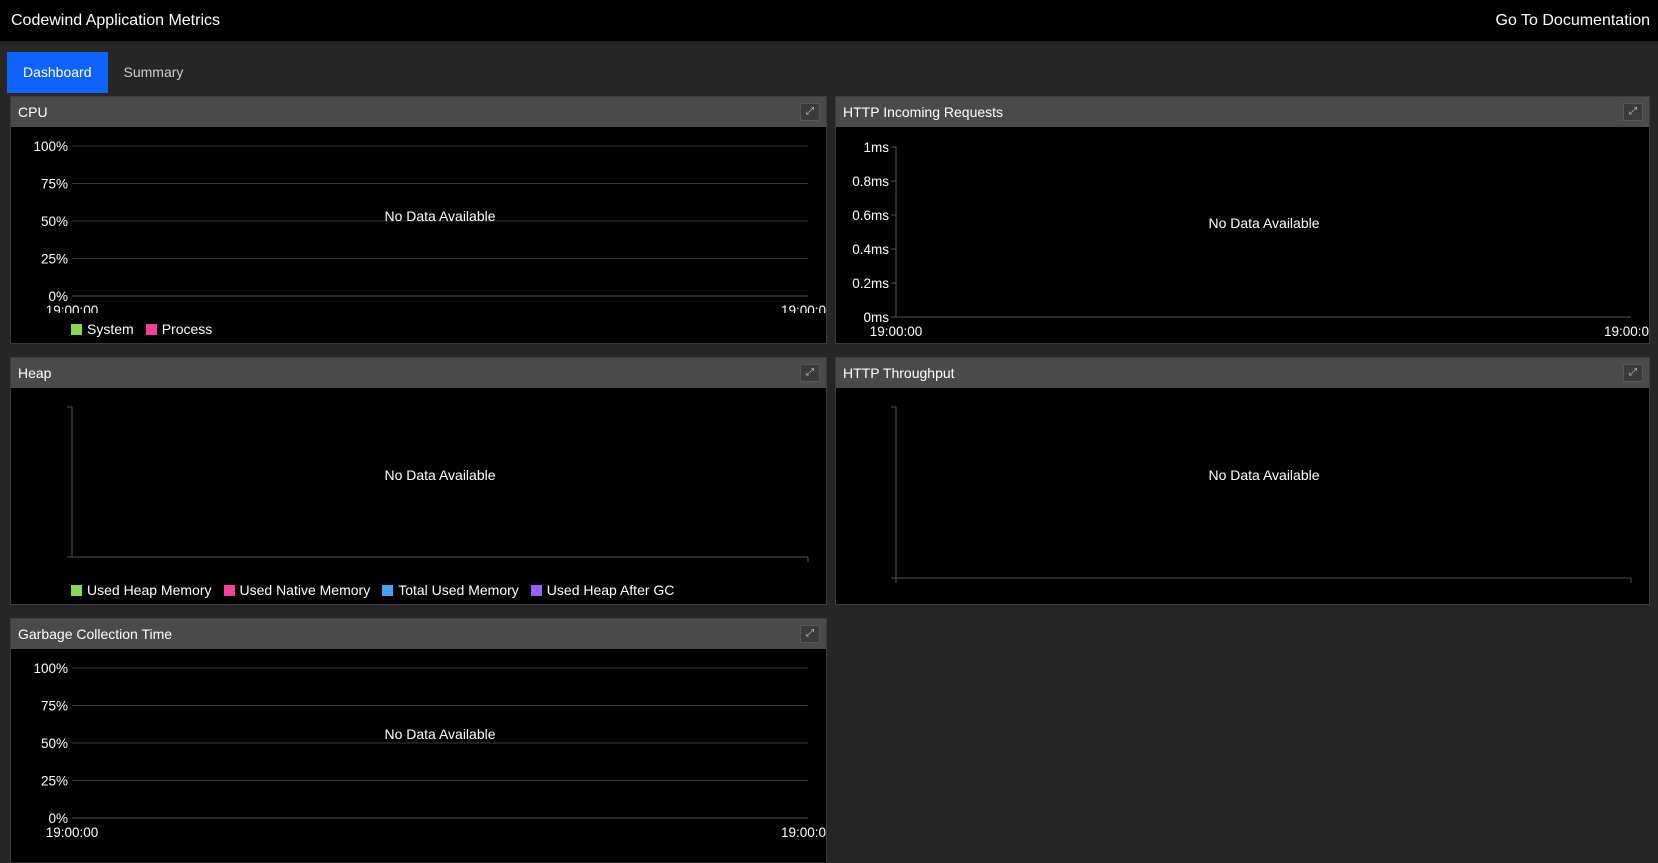  I want to click on http-throughput-panel: HTTP Throughput ⤢ No Data Available, so click(1242, 481).